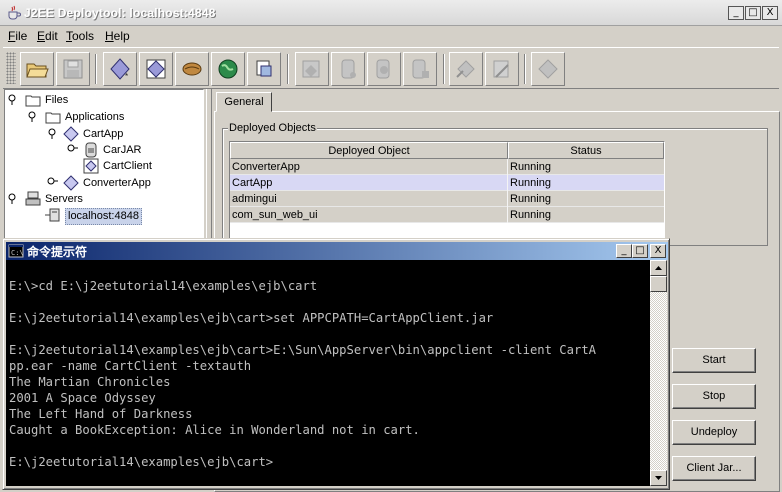 The image size is (782, 492). Describe the element at coordinates (127, 166) in the screenshot. I see `tree-label: CartClient` at that location.